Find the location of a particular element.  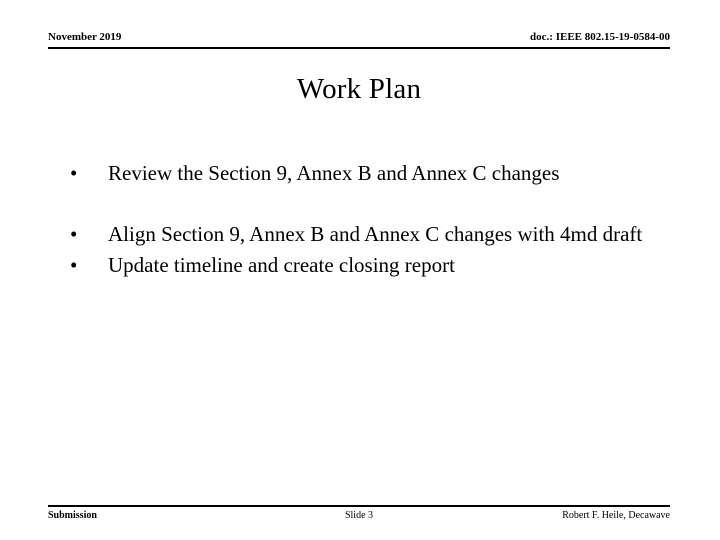

page-title: Work Plan is located at coordinates (359, 89).